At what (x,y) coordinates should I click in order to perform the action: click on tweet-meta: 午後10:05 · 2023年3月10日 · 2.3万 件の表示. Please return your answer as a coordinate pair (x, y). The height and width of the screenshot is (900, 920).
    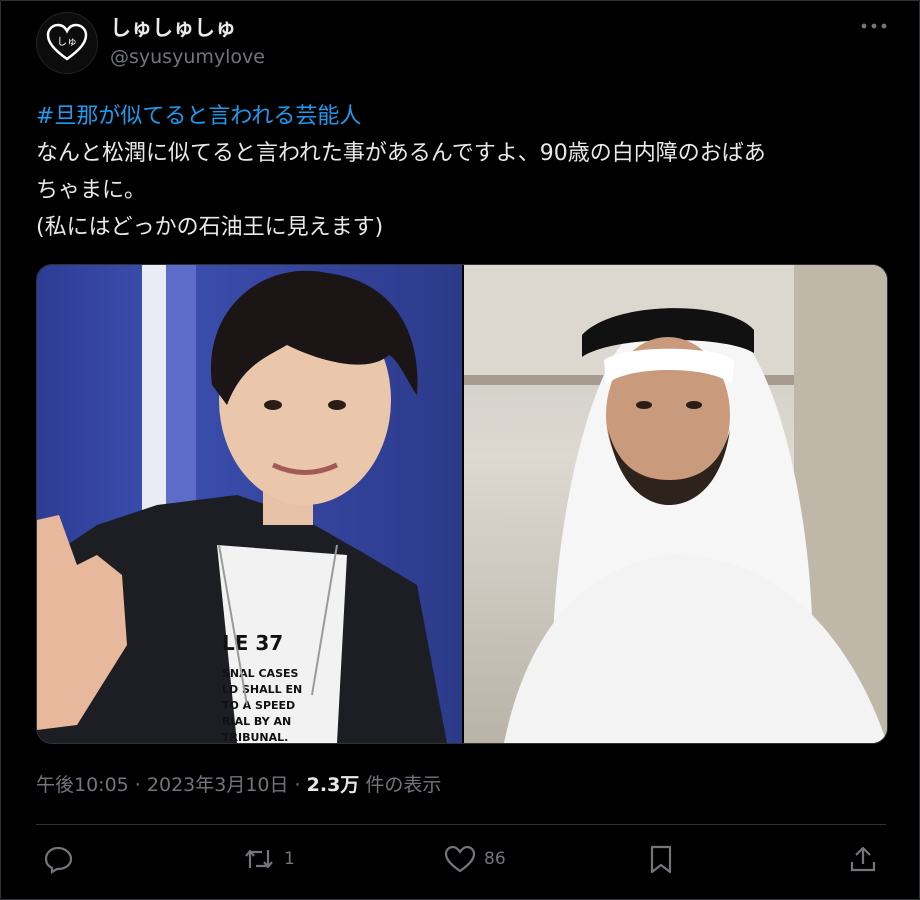
    Looking at the image, I should click on (238, 783).